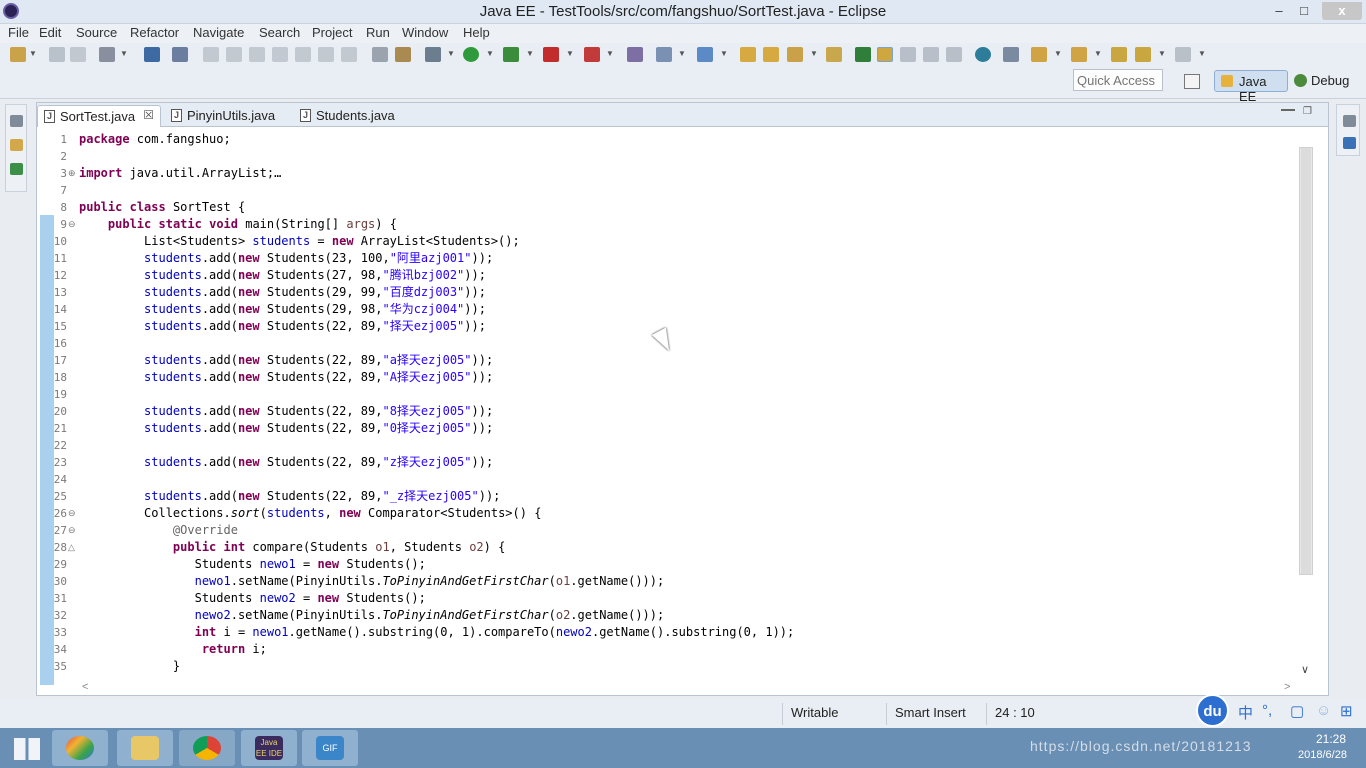  What do you see at coordinates (1304, 11) in the screenshot?
I see `maximize-button: □` at bounding box center [1304, 11].